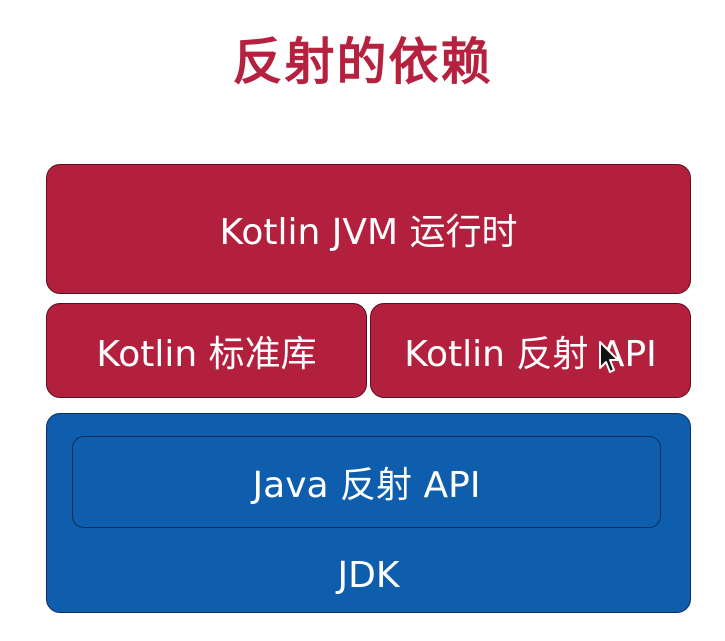  Describe the element at coordinates (362, 62) in the screenshot. I see `diagram-title: 反射的依赖` at that location.